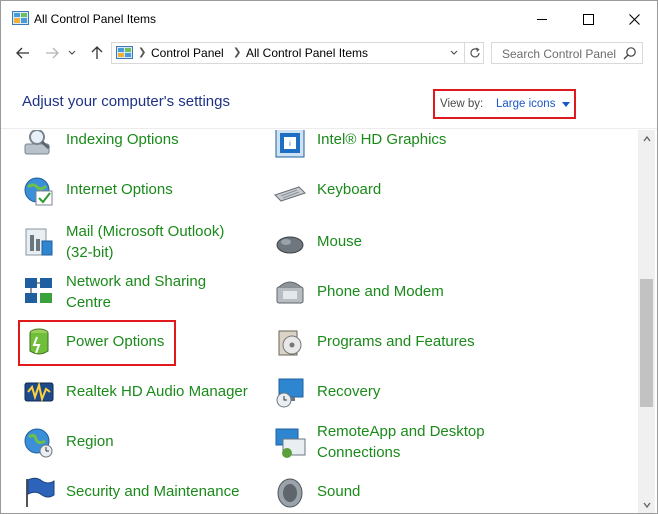  What do you see at coordinates (349, 189) in the screenshot?
I see `item-label: Keyboard` at bounding box center [349, 189].